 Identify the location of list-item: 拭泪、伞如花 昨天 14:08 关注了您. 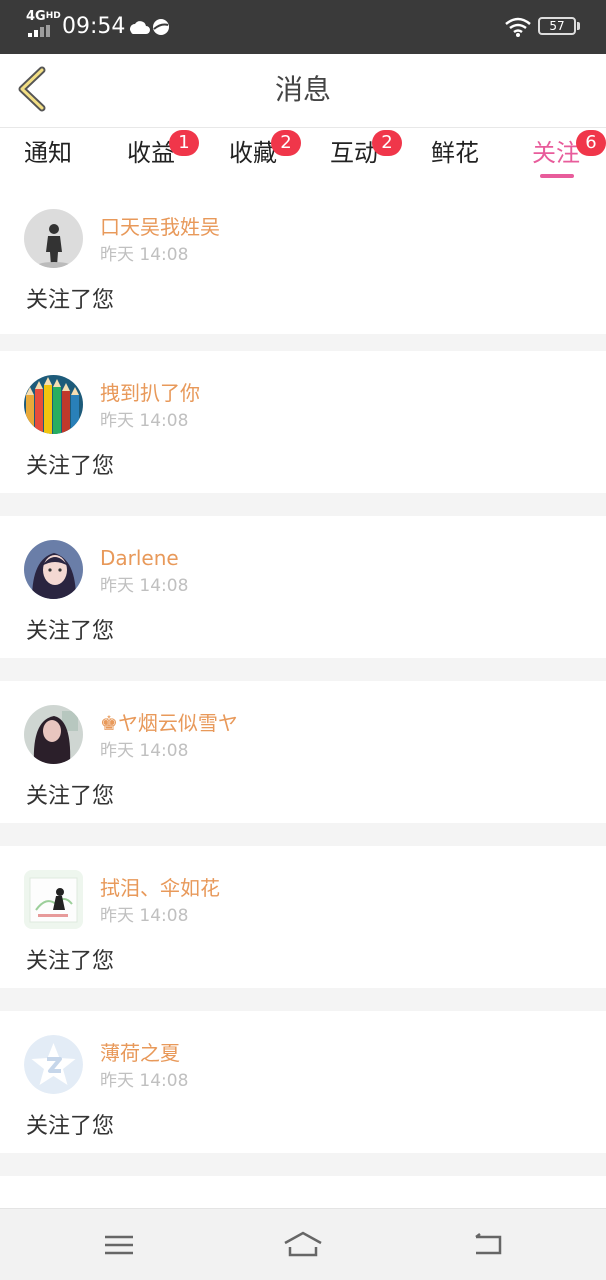
(303, 917).